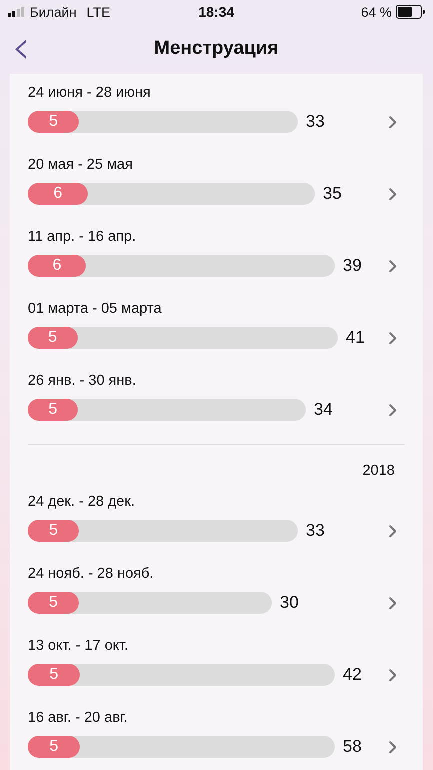 This screenshot has width=433, height=770. I want to click on battery-icon, so click(410, 12).